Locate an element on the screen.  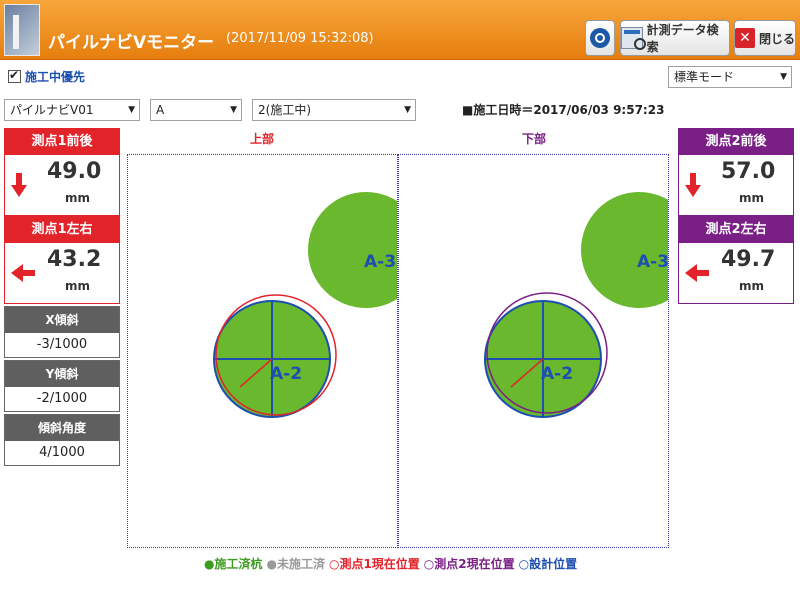
legend-design: ○設計位置 is located at coordinates (548, 564).